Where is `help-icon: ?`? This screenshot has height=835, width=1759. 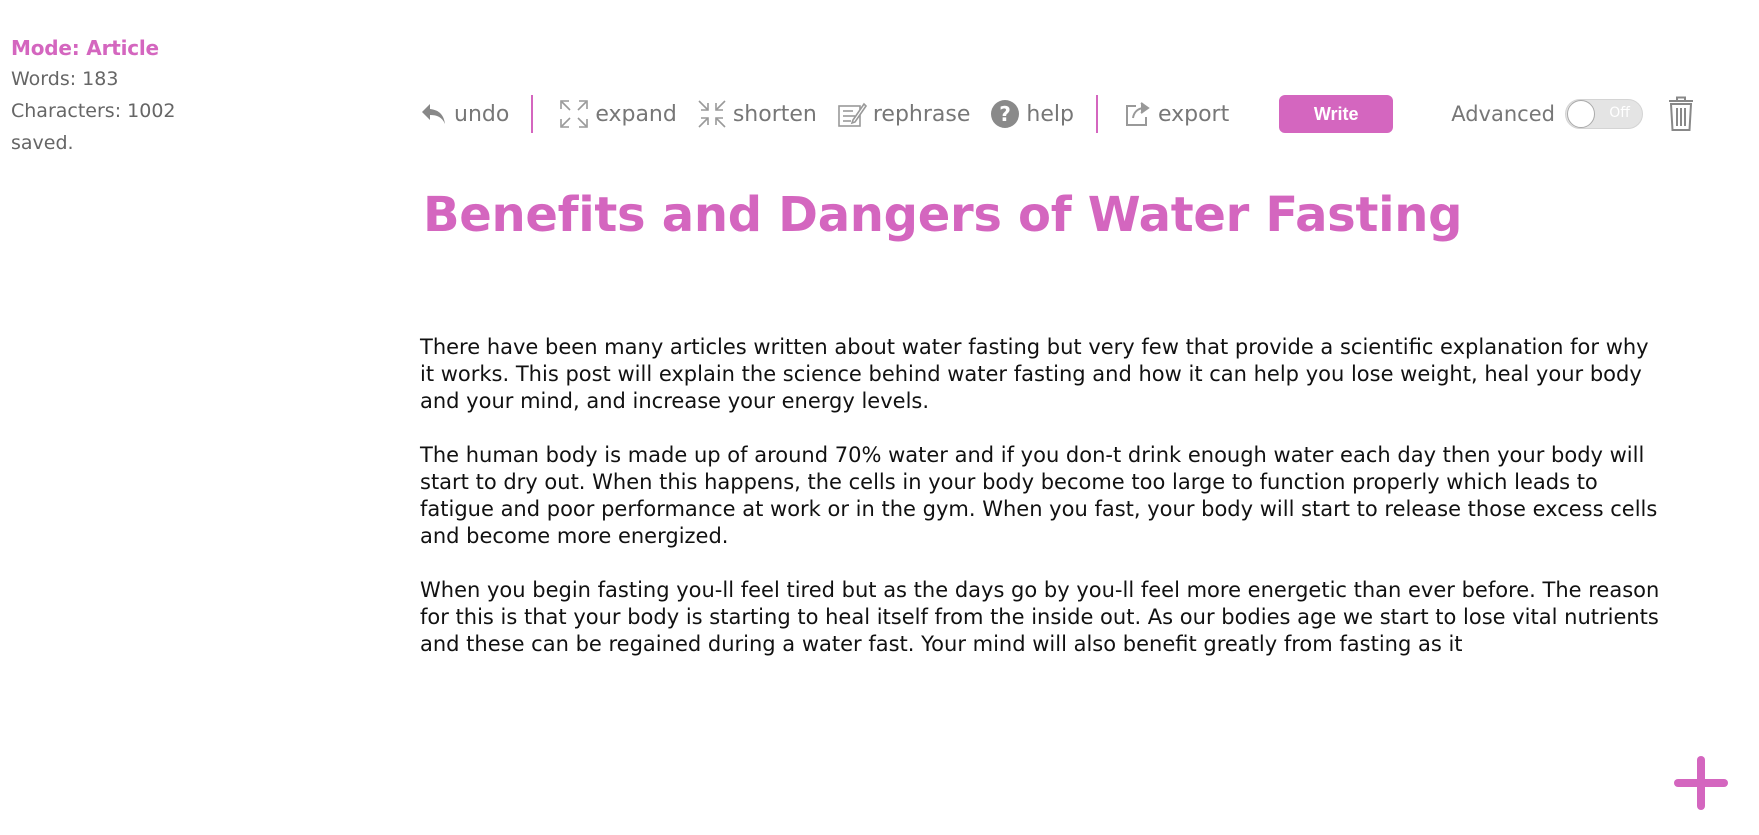
help-icon: ? is located at coordinates (1005, 114).